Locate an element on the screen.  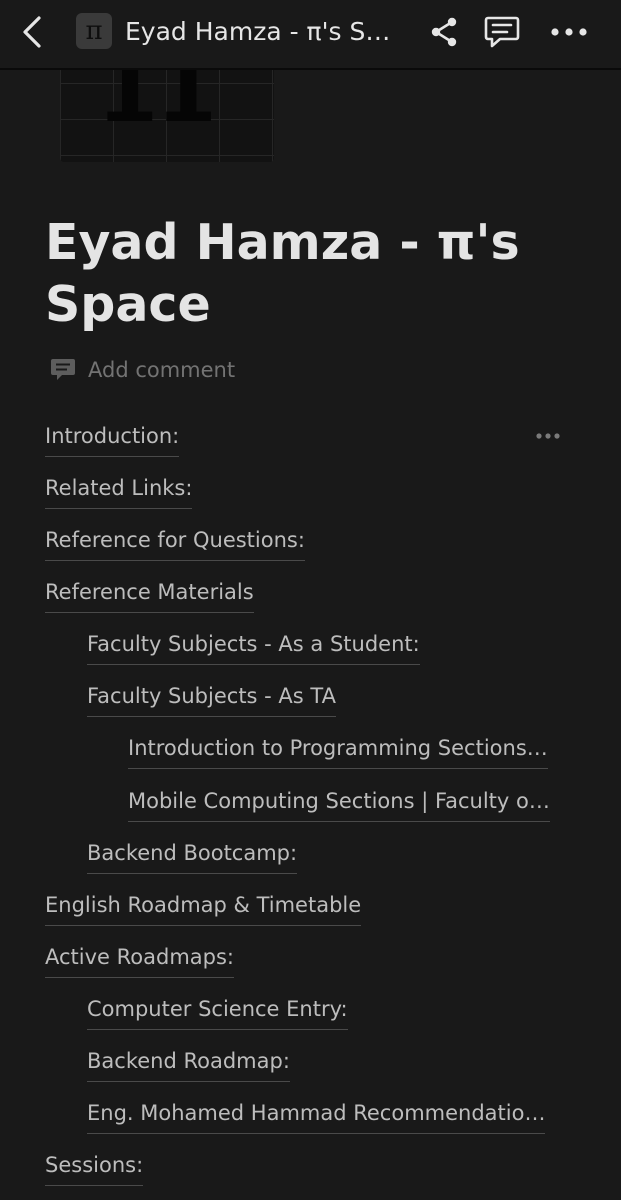
toc-item-active-roadmaps: Active Roadmaps: is located at coordinates (139, 960).